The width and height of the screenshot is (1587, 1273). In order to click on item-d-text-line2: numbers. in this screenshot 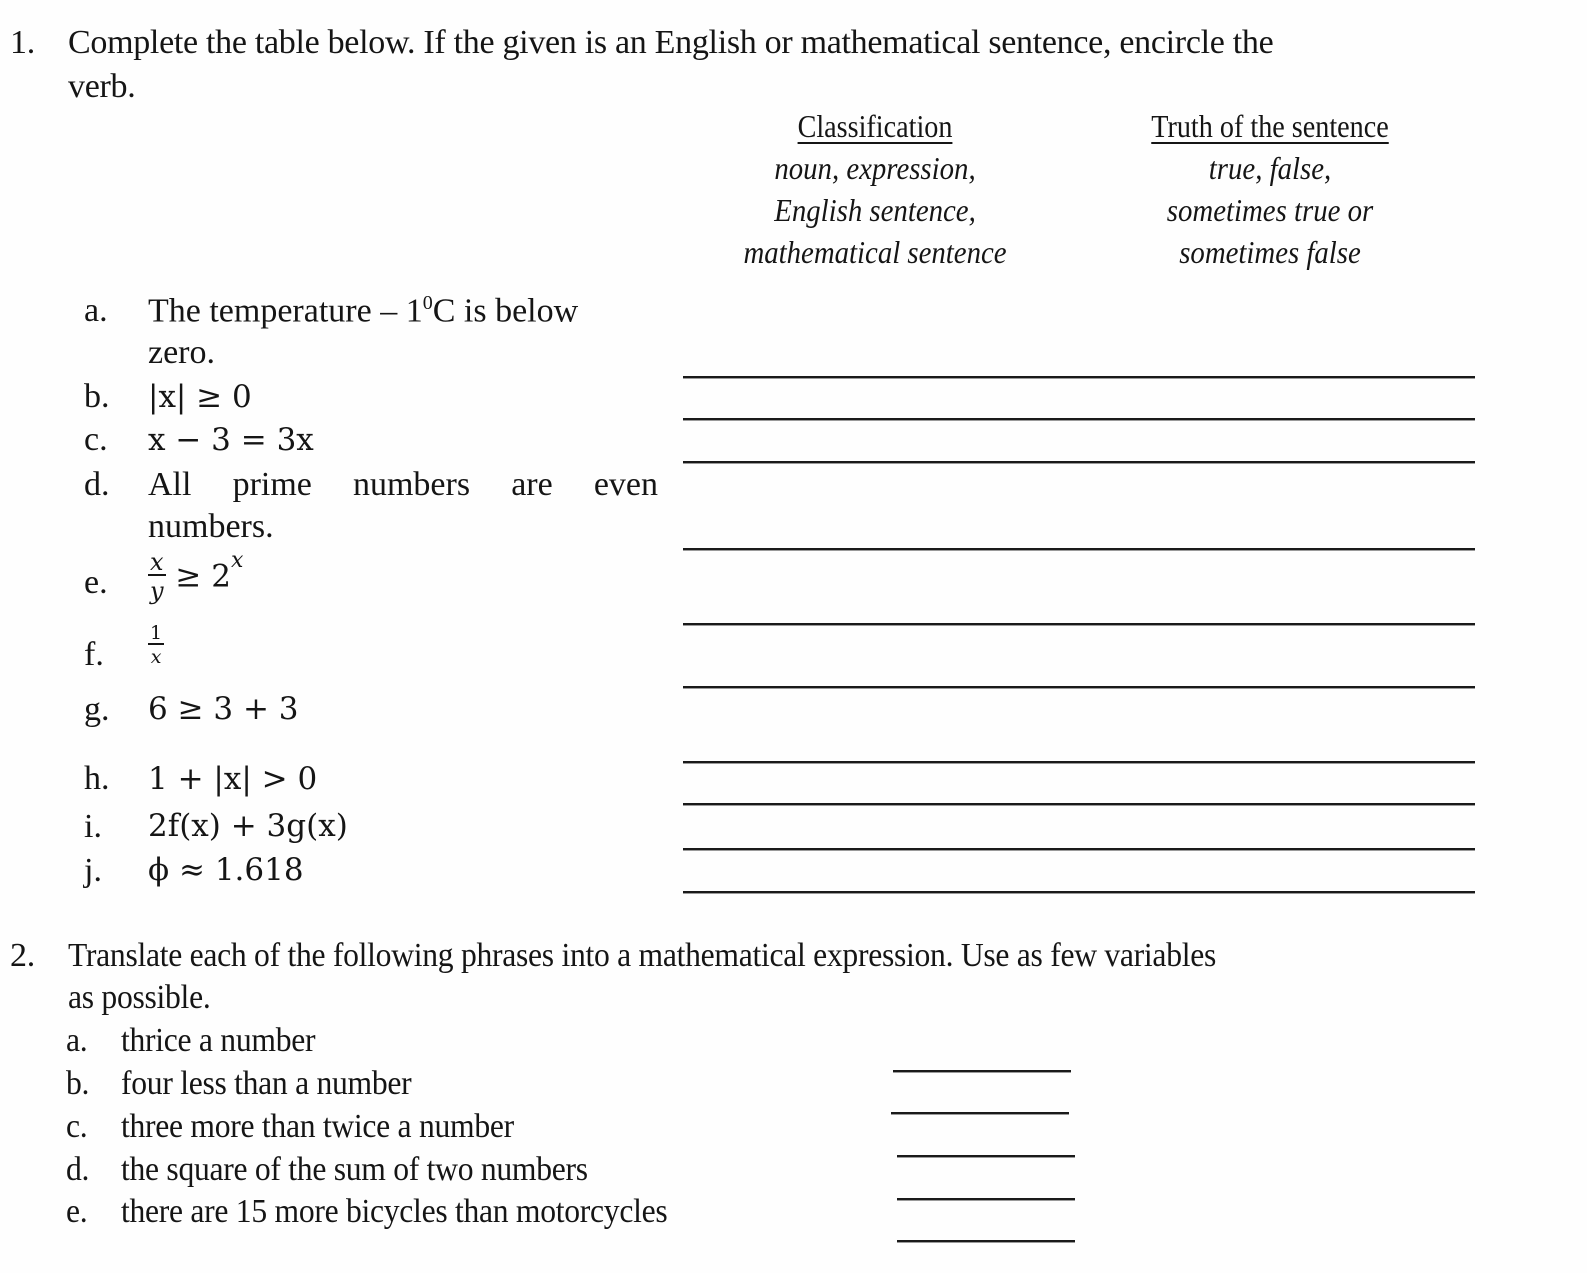, I will do `click(211, 526)`.